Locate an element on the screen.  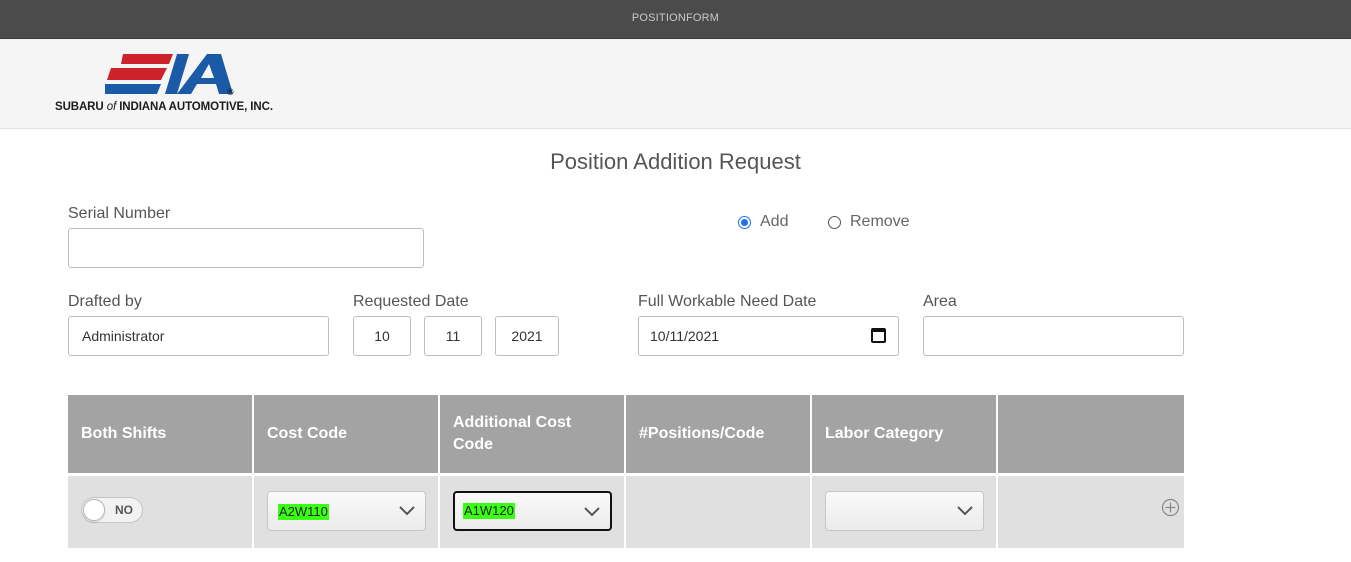
header-additional-cost-code: Additional Cost Code is located at coordinates (533, 434).